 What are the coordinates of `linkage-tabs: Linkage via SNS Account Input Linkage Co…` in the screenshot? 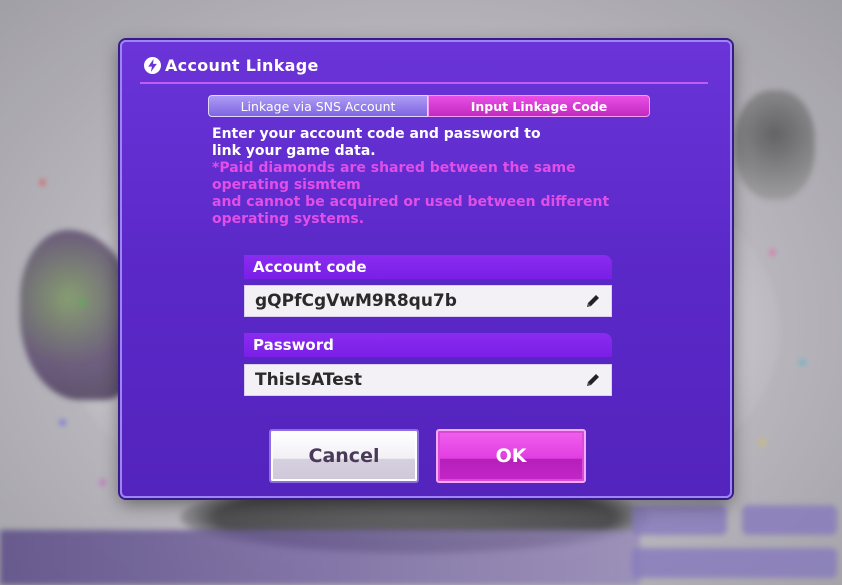 It's located at (429, 107).